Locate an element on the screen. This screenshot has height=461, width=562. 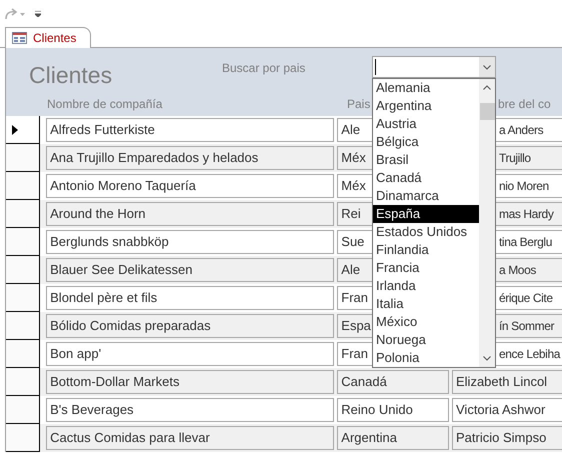
scrollbar is located at coordinates (487, 223).